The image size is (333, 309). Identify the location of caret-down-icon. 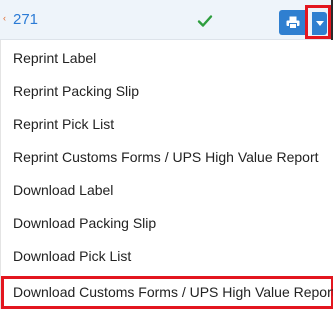
(319, 23).